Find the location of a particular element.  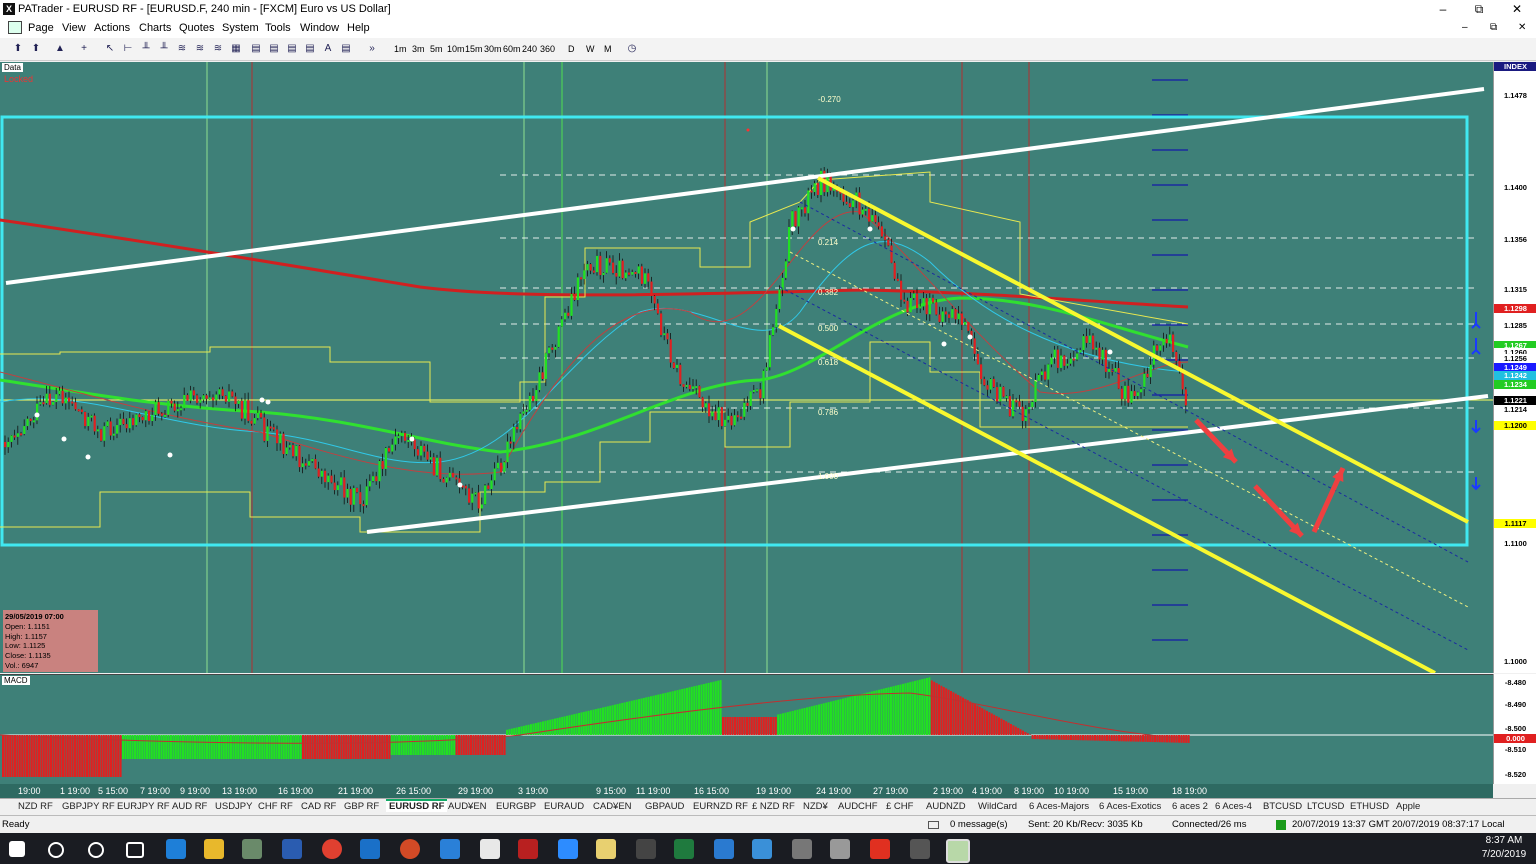

symbol-tab: 6 Aces-Exotics is located at coordinates (1130, 806).